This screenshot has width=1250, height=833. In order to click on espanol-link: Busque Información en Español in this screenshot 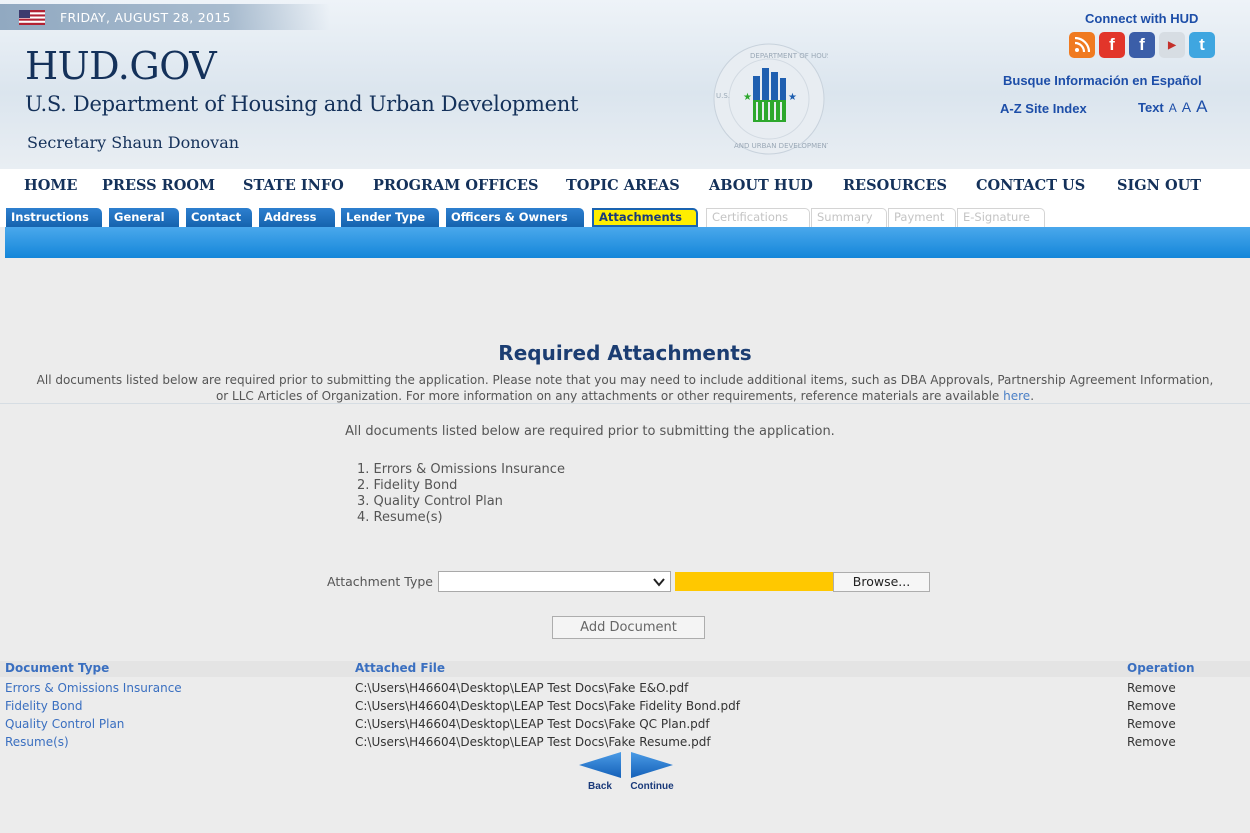, I will do `click(1102, 80)`.